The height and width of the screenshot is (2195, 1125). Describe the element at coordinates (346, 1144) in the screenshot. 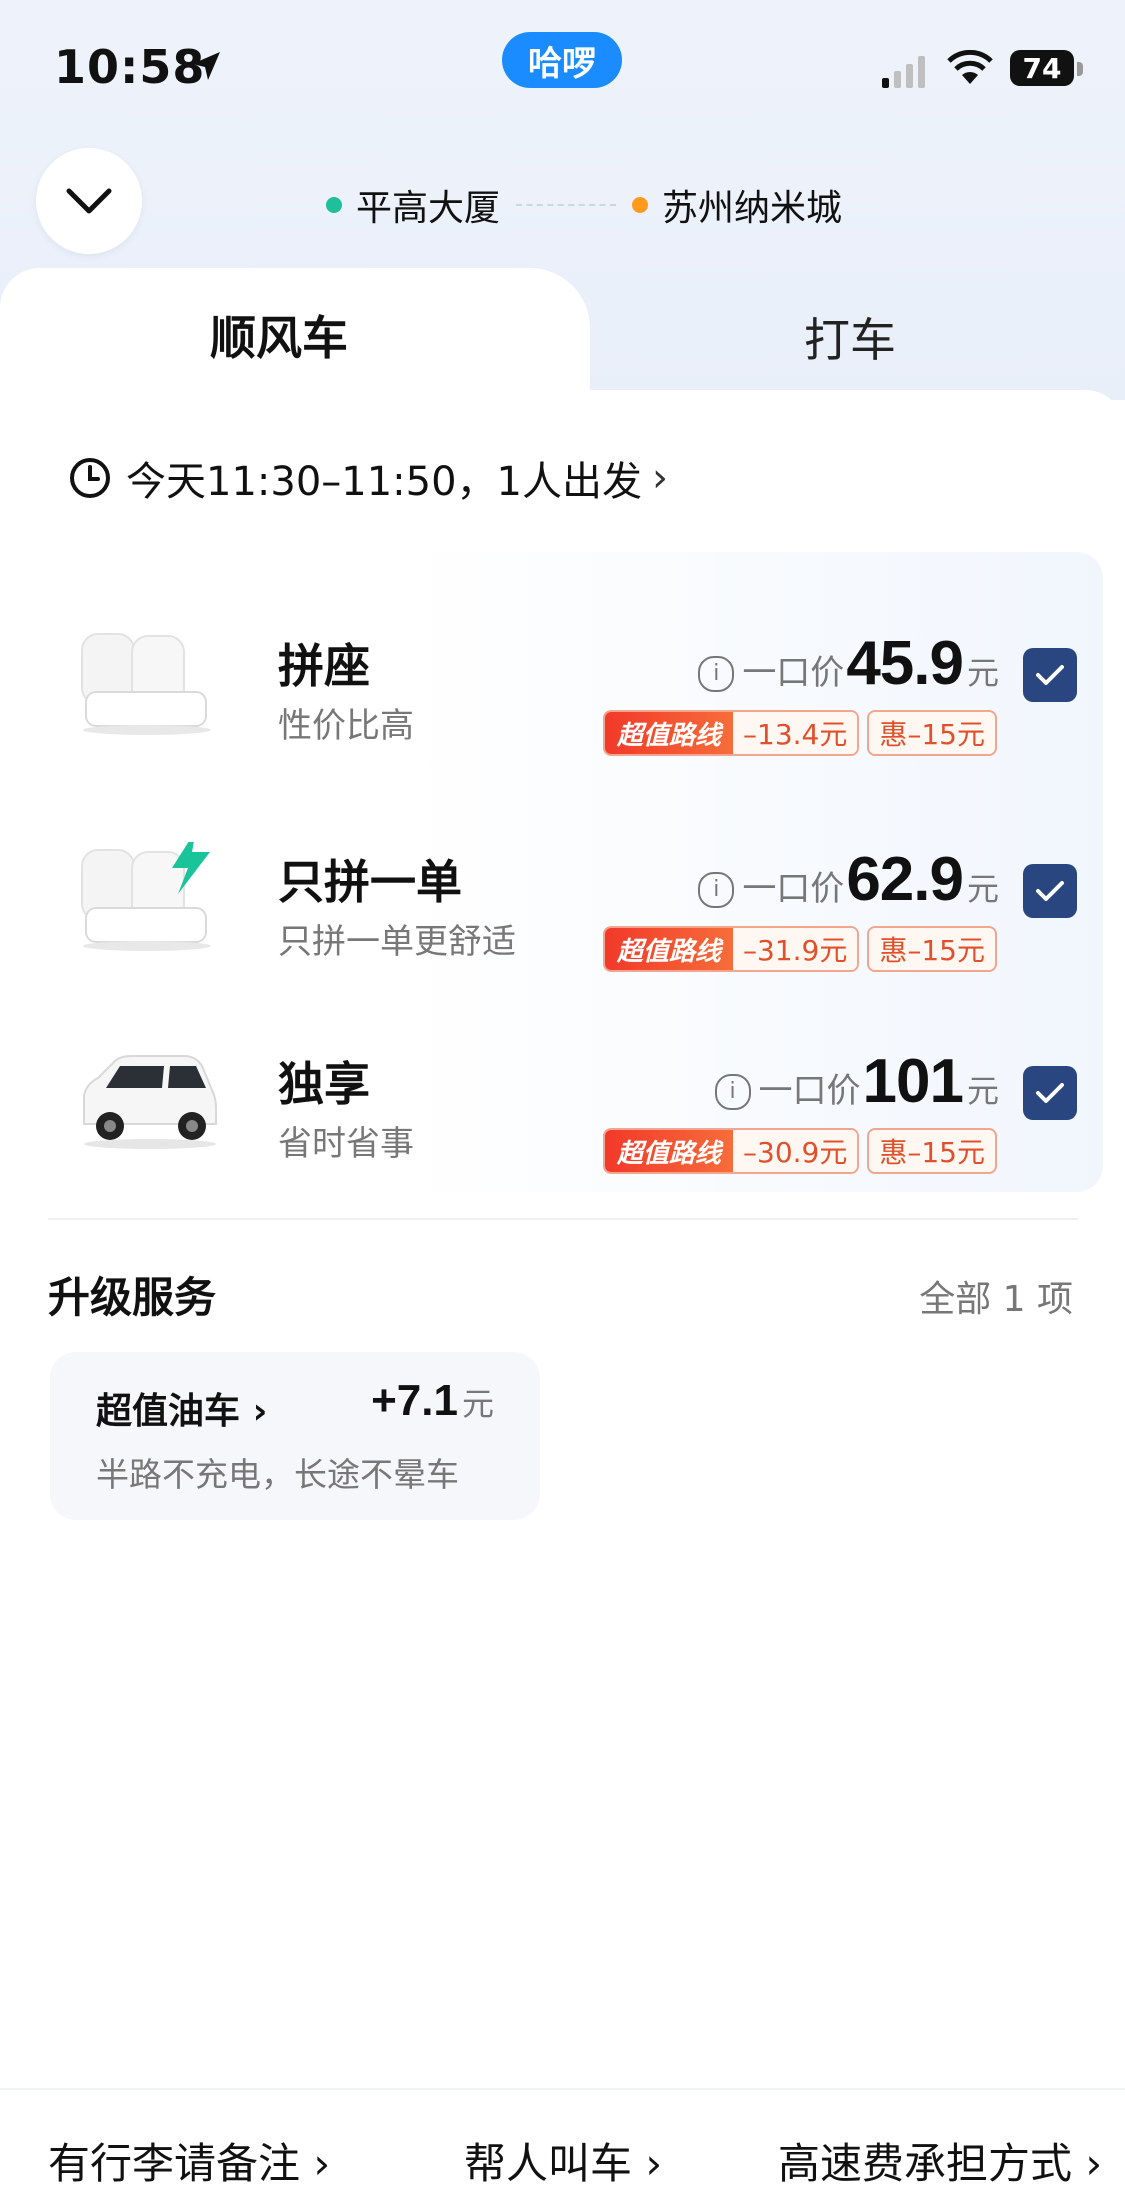

I see `option-subtitle: 省时省事` at that location.